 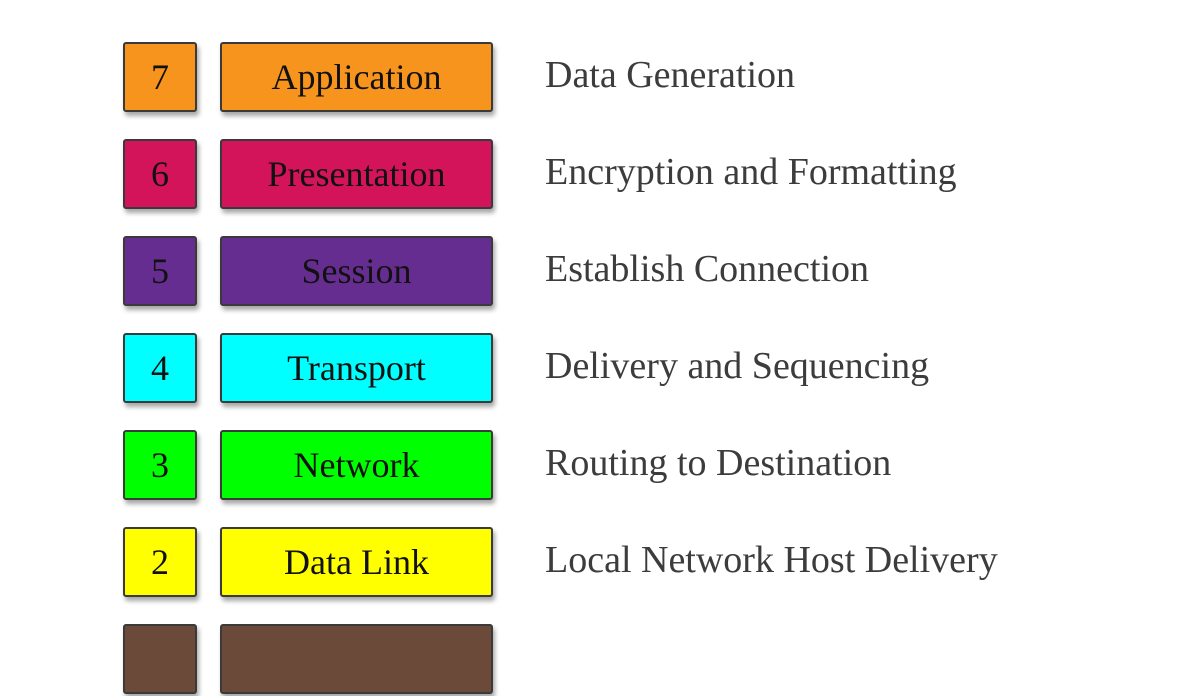 I want to click on layer-name-box: Application, so click(x=356, y=77).